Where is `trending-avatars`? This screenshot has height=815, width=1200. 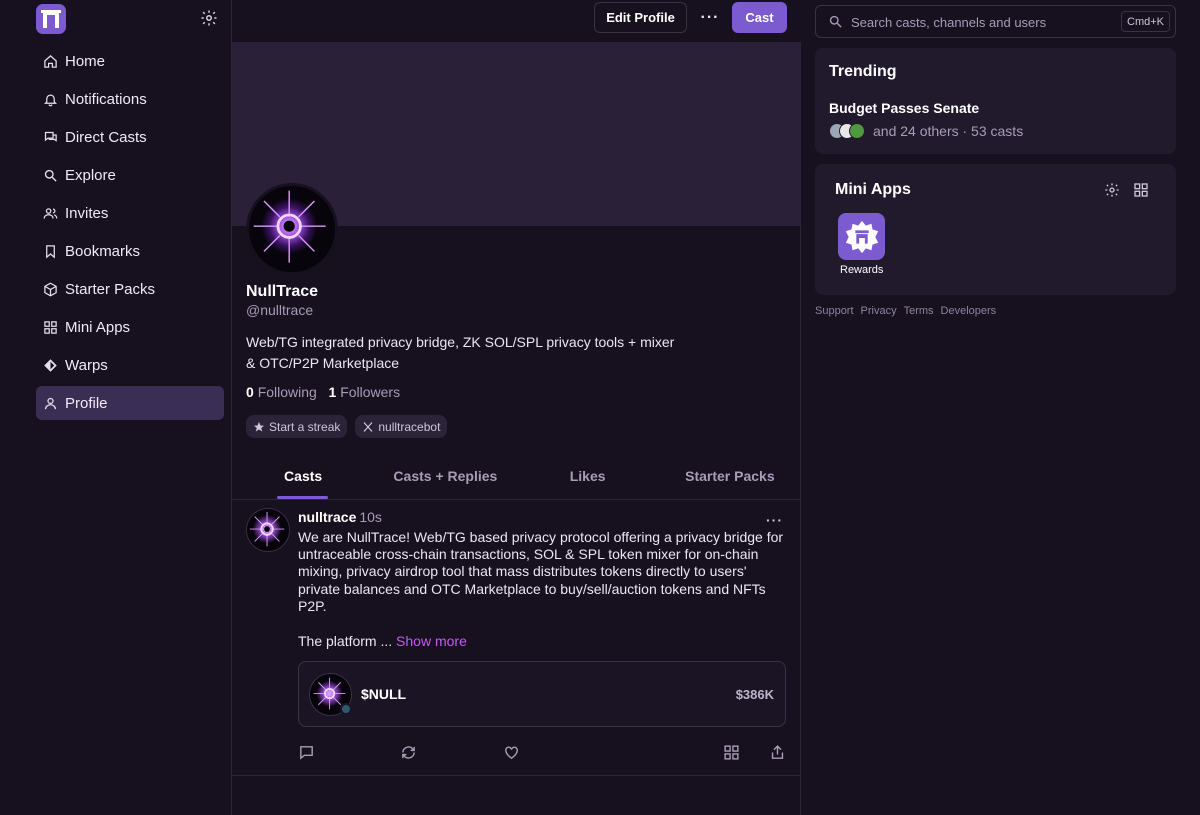 trending-avatars is located at coordinates (847, 131).